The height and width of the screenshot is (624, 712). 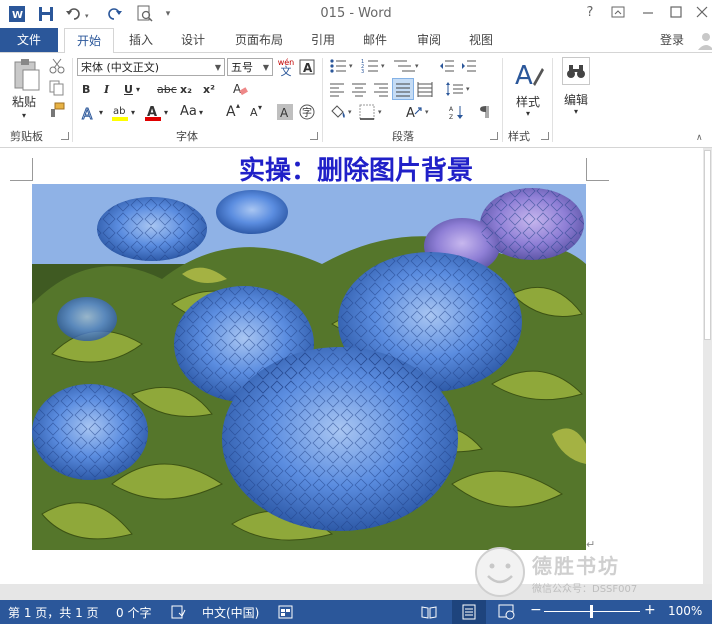 What do you see at coordinates (529, 74) in the screenshot?
I see `styles-icon: A` at bounding box center [529, 74].